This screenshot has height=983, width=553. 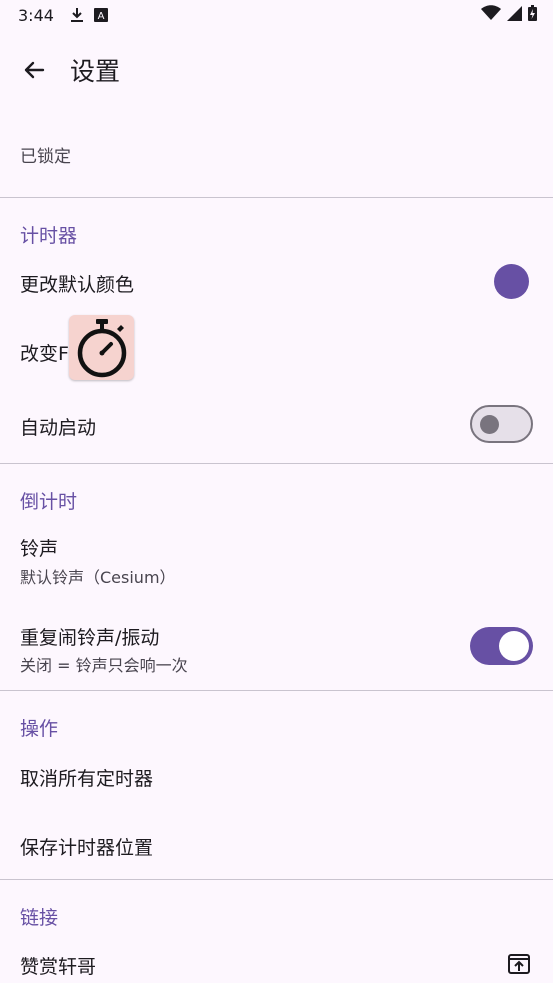 What do you see at coordinates (87, 779) in the screenshot?
I see `cancel-all-label: 取消所有定时器` at bounding box center [87, 779].